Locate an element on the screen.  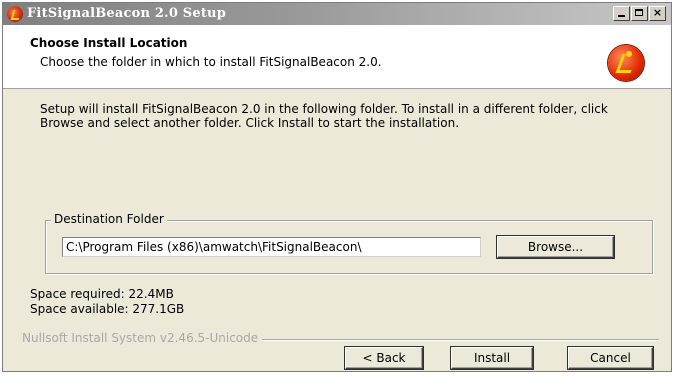
minimize-icon is located at coordinates (621, 16).